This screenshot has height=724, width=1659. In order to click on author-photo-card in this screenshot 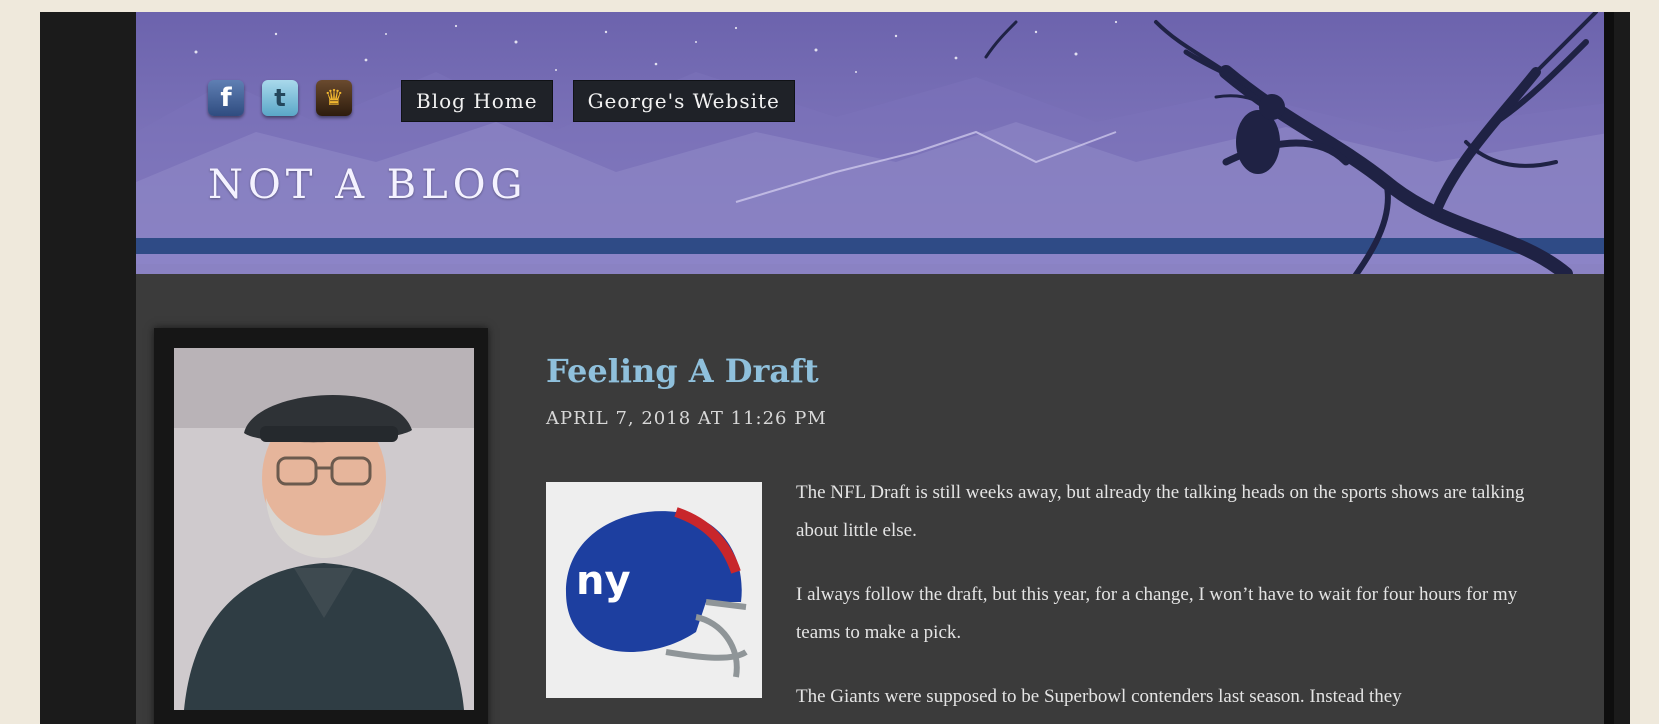, I will do `click(321, 526)`.